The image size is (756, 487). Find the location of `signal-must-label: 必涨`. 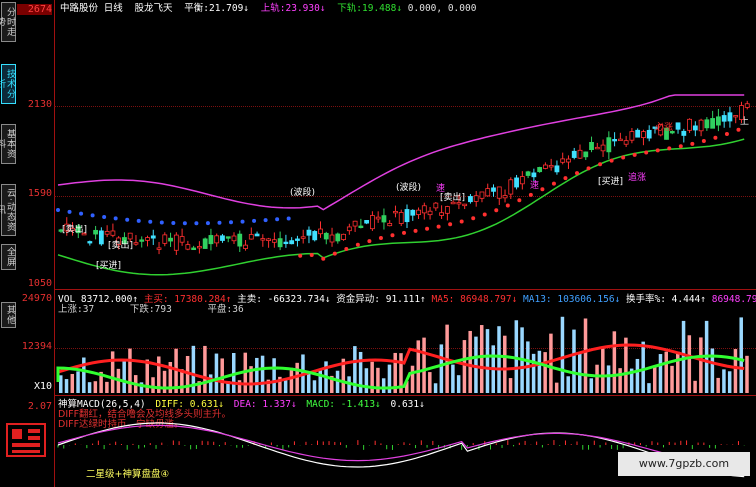

signal-must-label: 必涨 is located at coordinates (664, 127).